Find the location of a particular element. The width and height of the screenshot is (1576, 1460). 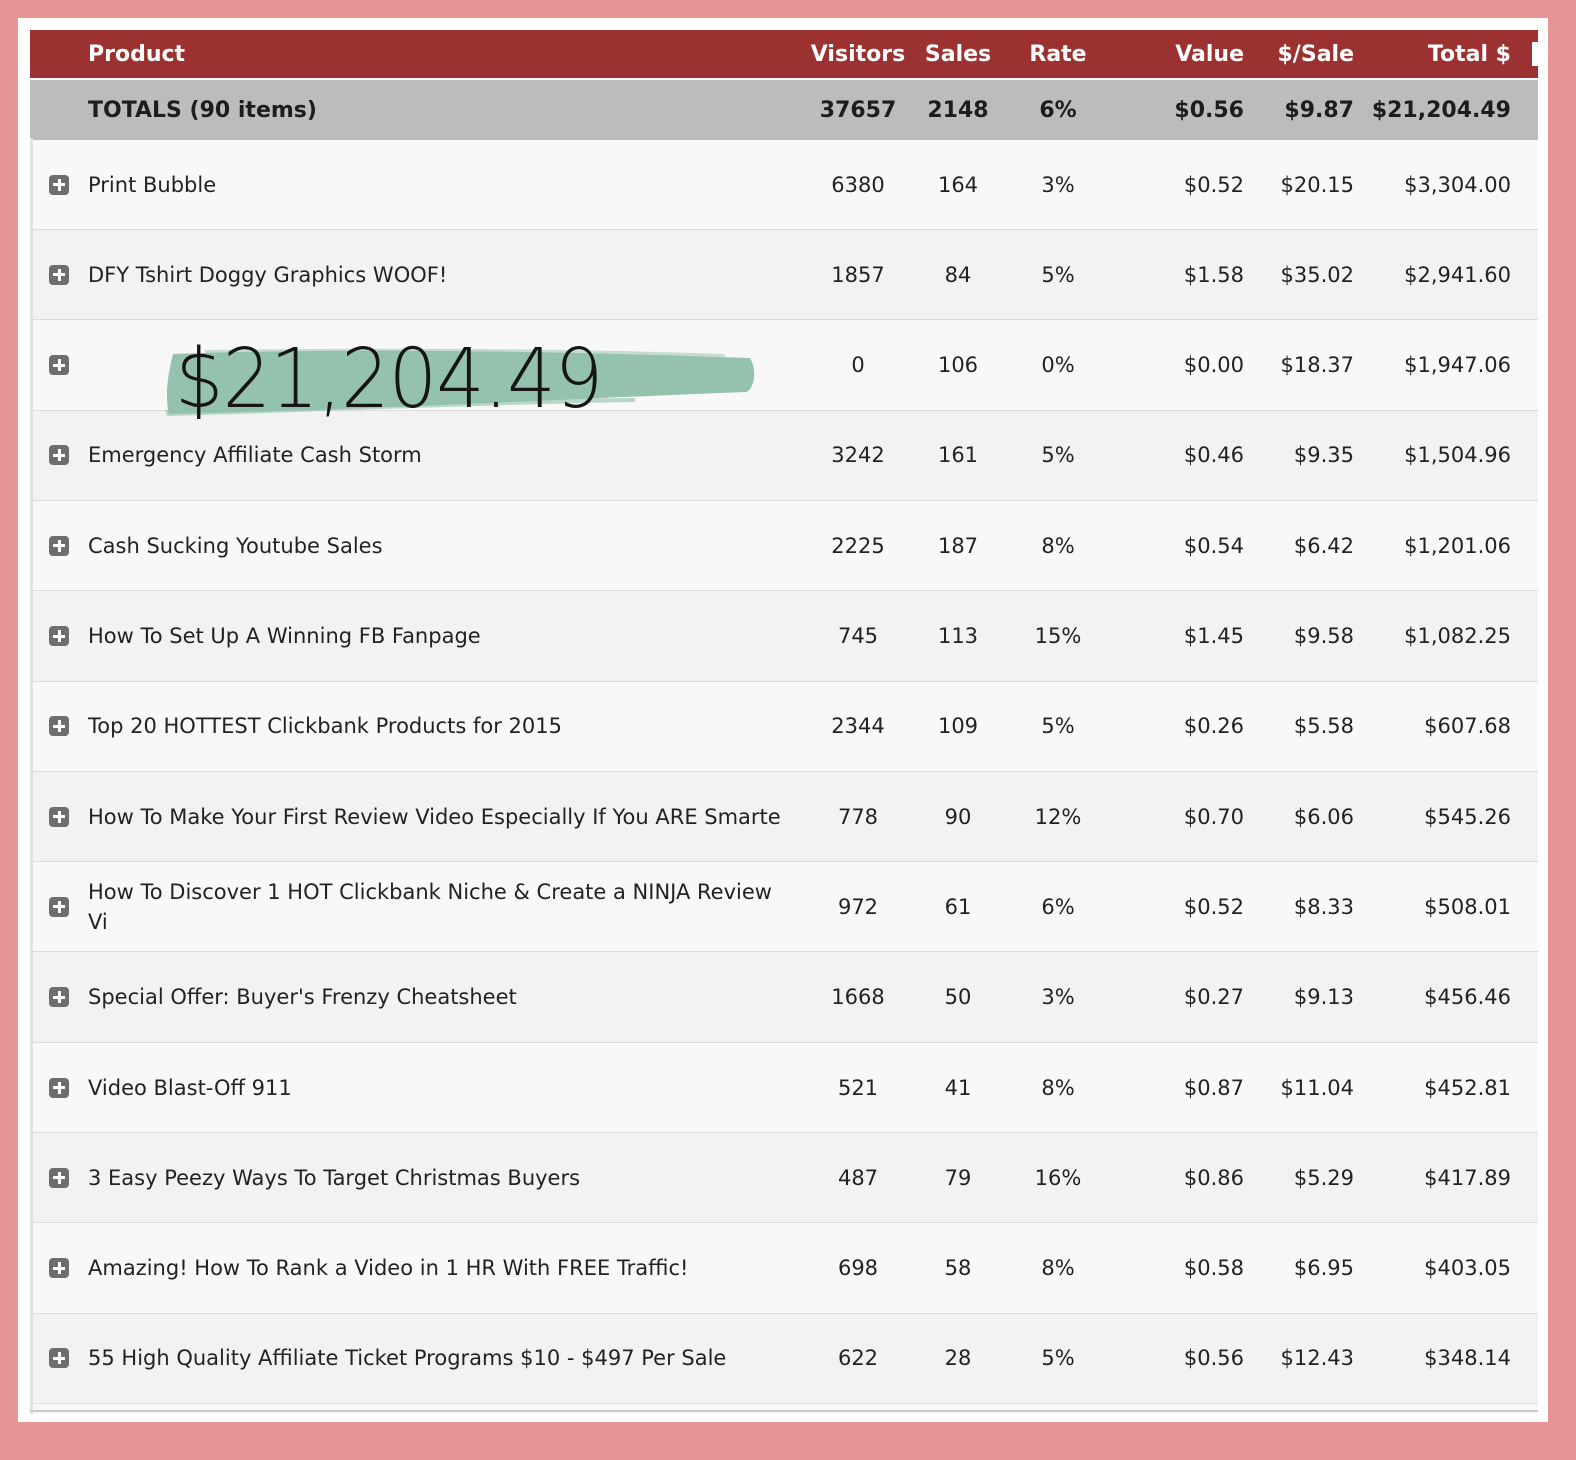

row-product-name: How To Set Up A Winning FB Fanpage is located at coordinates (284, 636).